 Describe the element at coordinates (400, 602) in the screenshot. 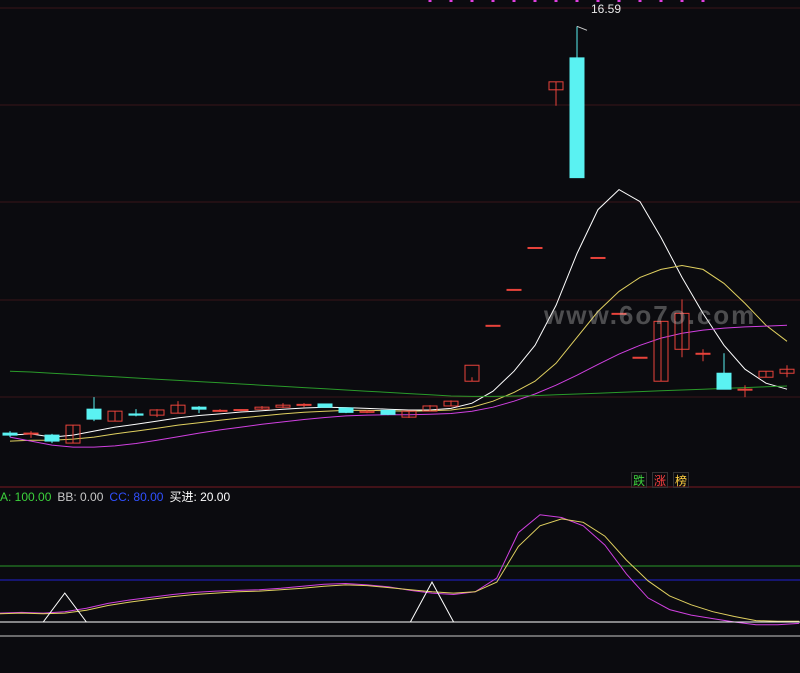

I see `indicator-line-white` at that location.